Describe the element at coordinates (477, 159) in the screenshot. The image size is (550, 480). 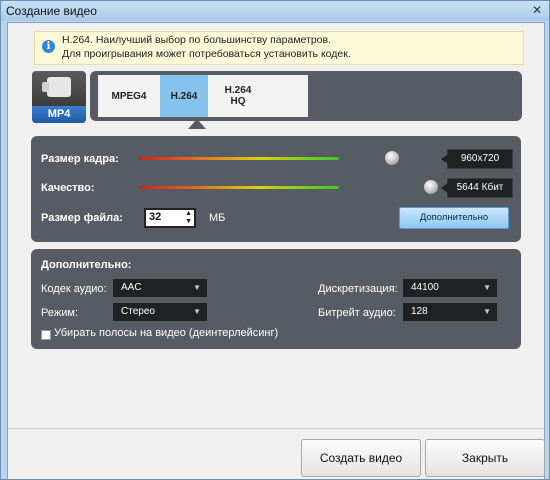
I see `frame-size-value: 960x720` at that location.